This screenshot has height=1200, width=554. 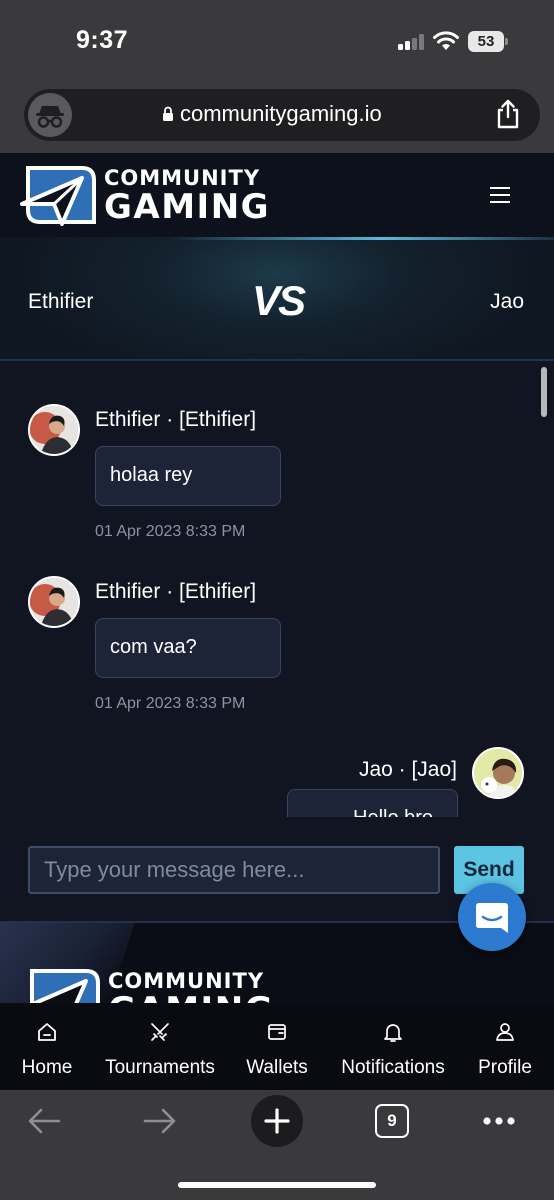 I want to click on message-input, so click(x=234, y=870).